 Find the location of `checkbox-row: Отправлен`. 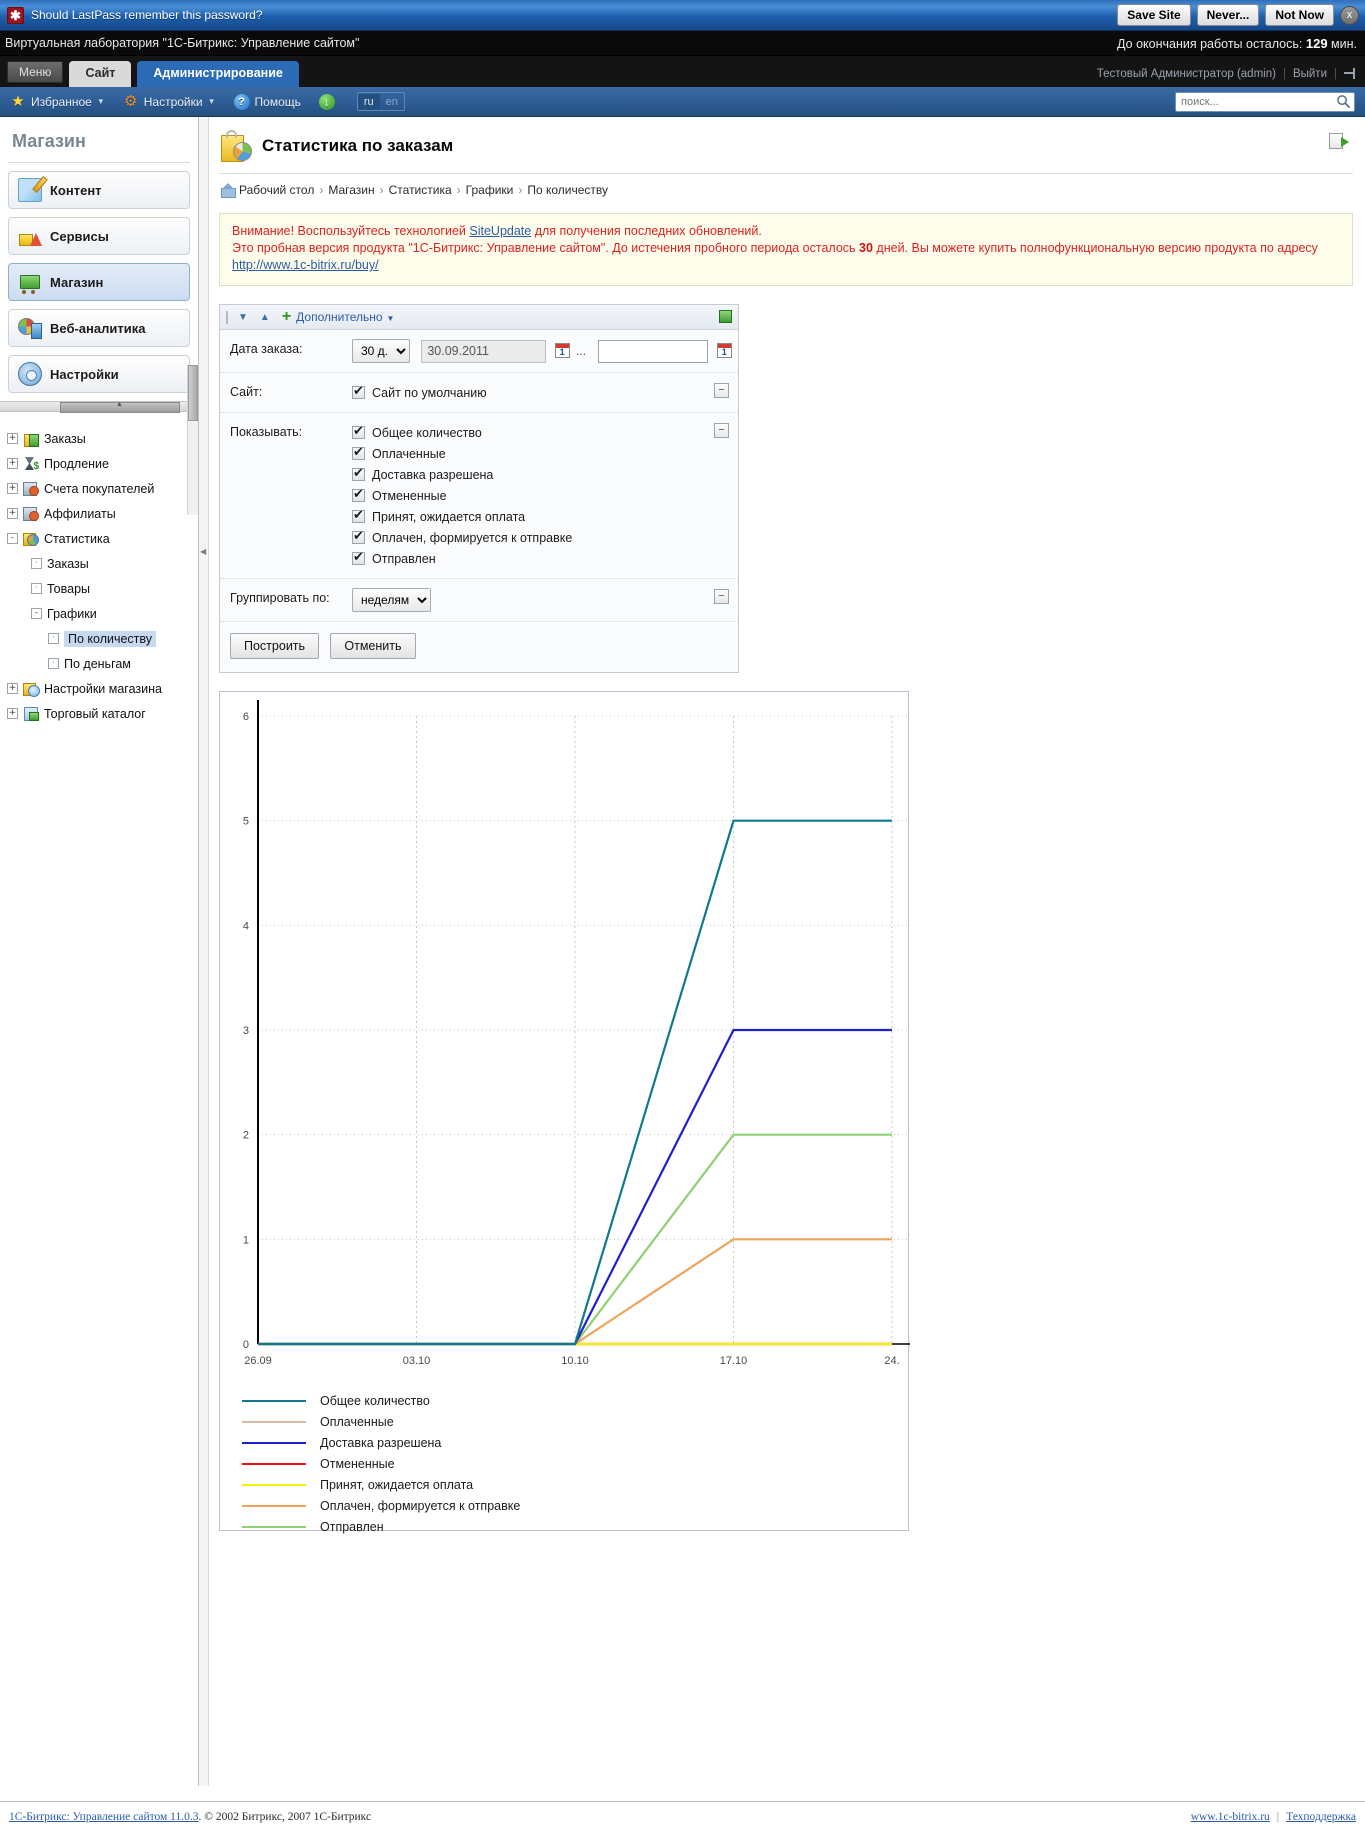

checkbox-row: Отправлен is located at coordinates (545, 558).